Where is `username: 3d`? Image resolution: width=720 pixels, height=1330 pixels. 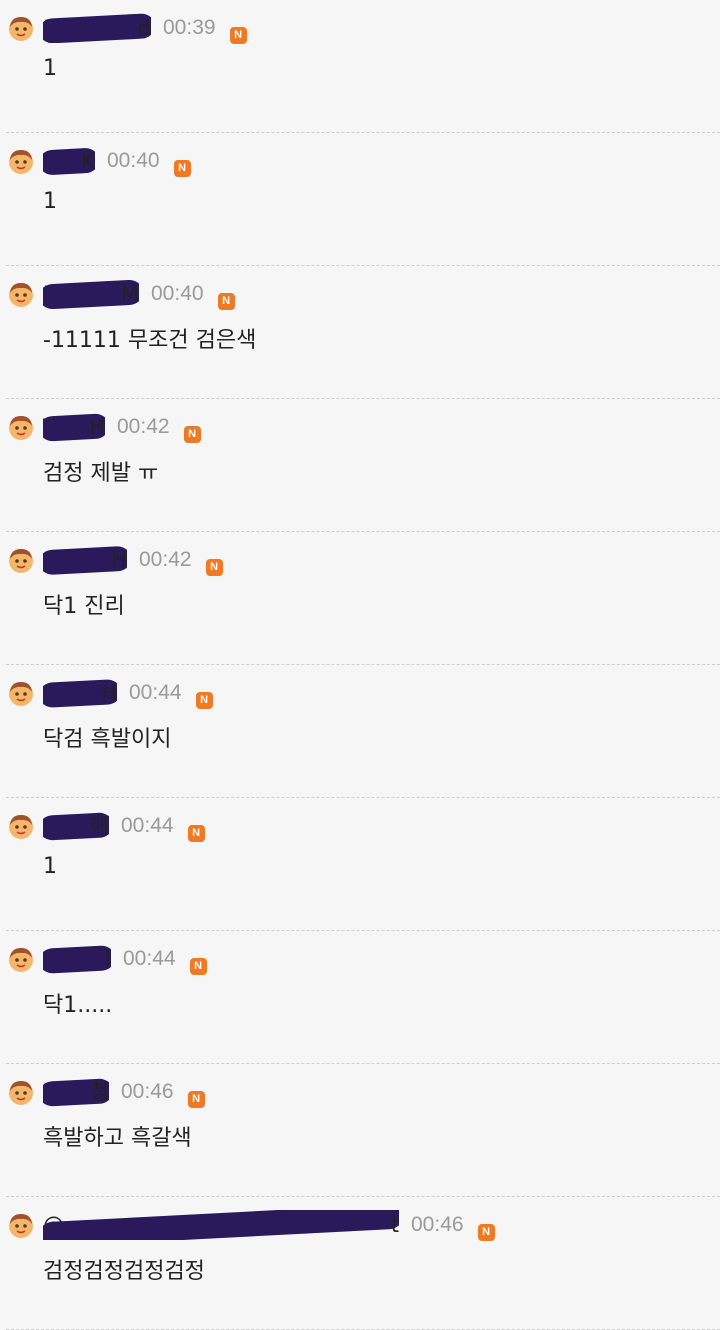 username: 3d is located at coordinates (97, 28).